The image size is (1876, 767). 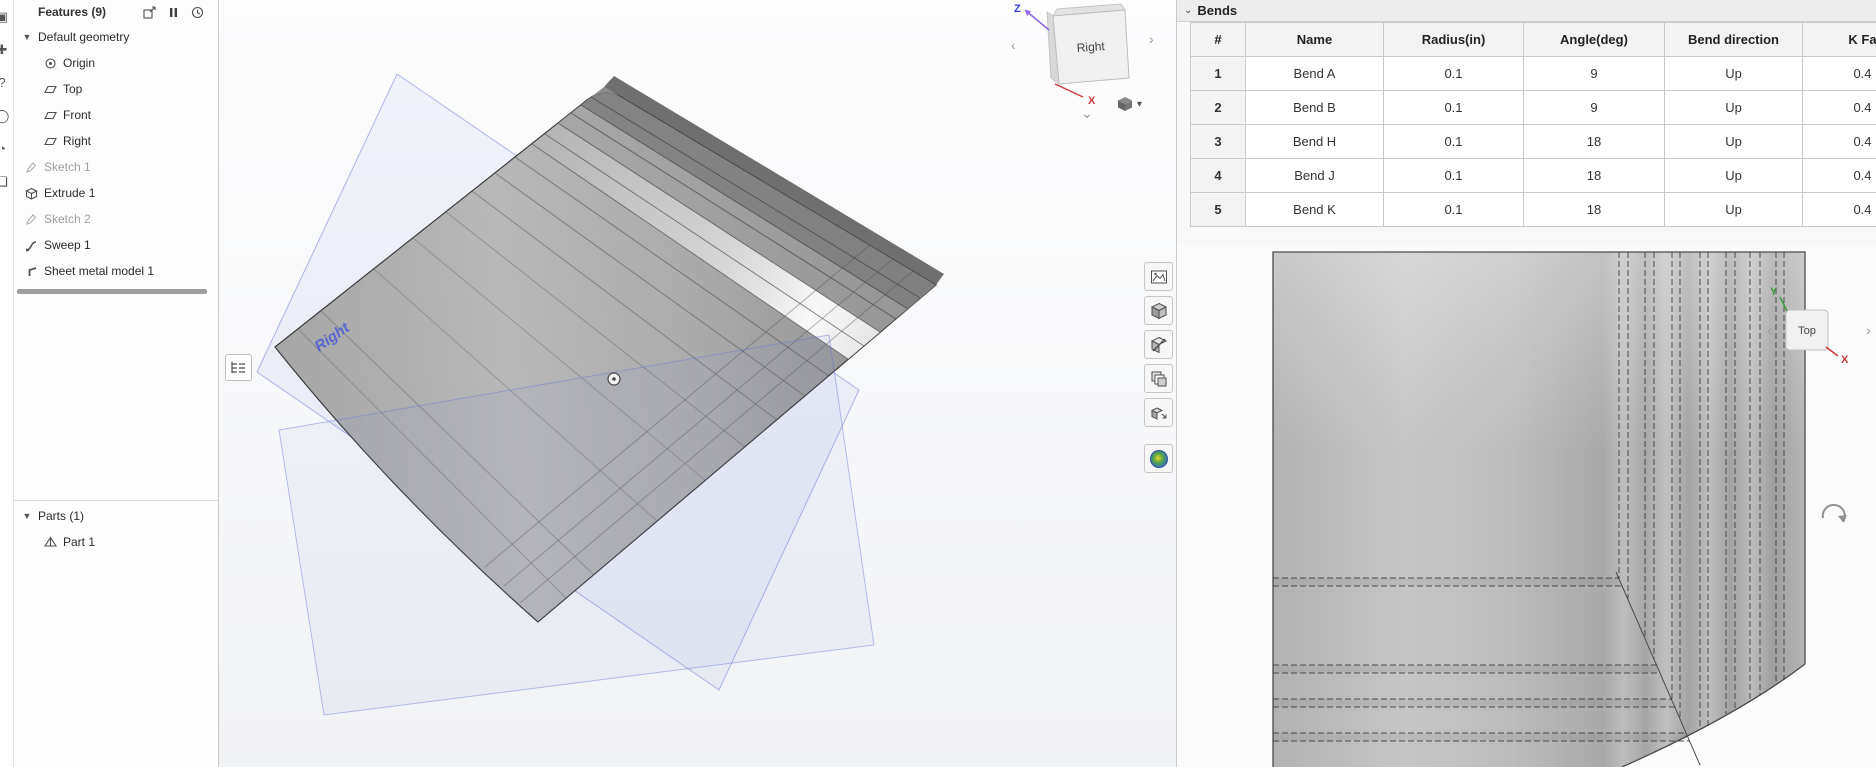 I want to click on caret-down-icon: ▾, so click(x=1140, y=104).